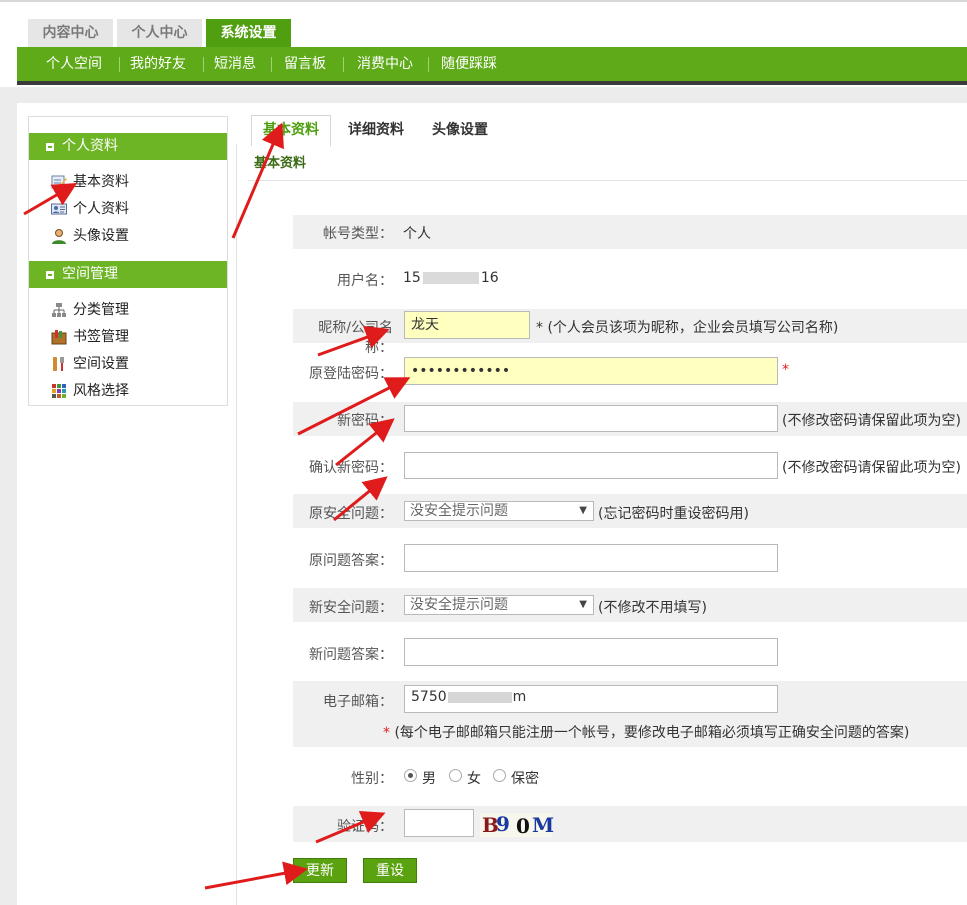 This screenshot has height=905, width=967. Describe the element at coordinates (59, 209) in the screenshot. I see `id-card-icon` at that location.